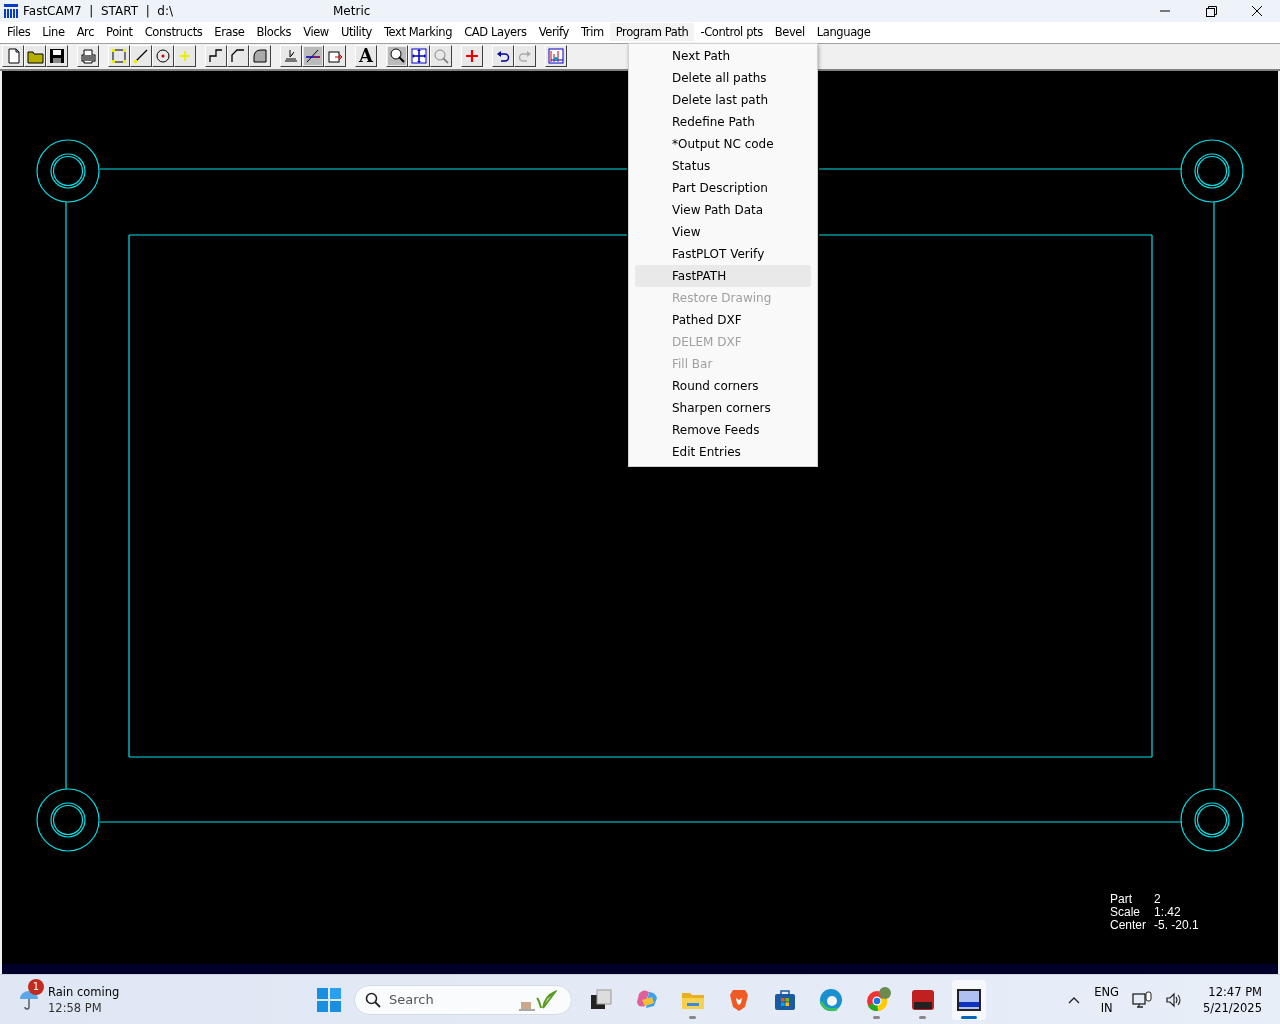 Image resolution: width=1280 pixels, height=1024 pixels. Describe the element at coordinates (274, 32) in the screenshot. I see `menu-item: Blocks` at that location.